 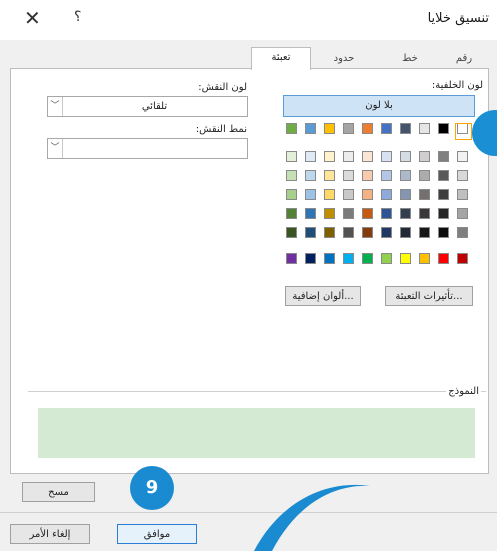 I want to click on callout-arrow-curve, so click(x=312, y=517).